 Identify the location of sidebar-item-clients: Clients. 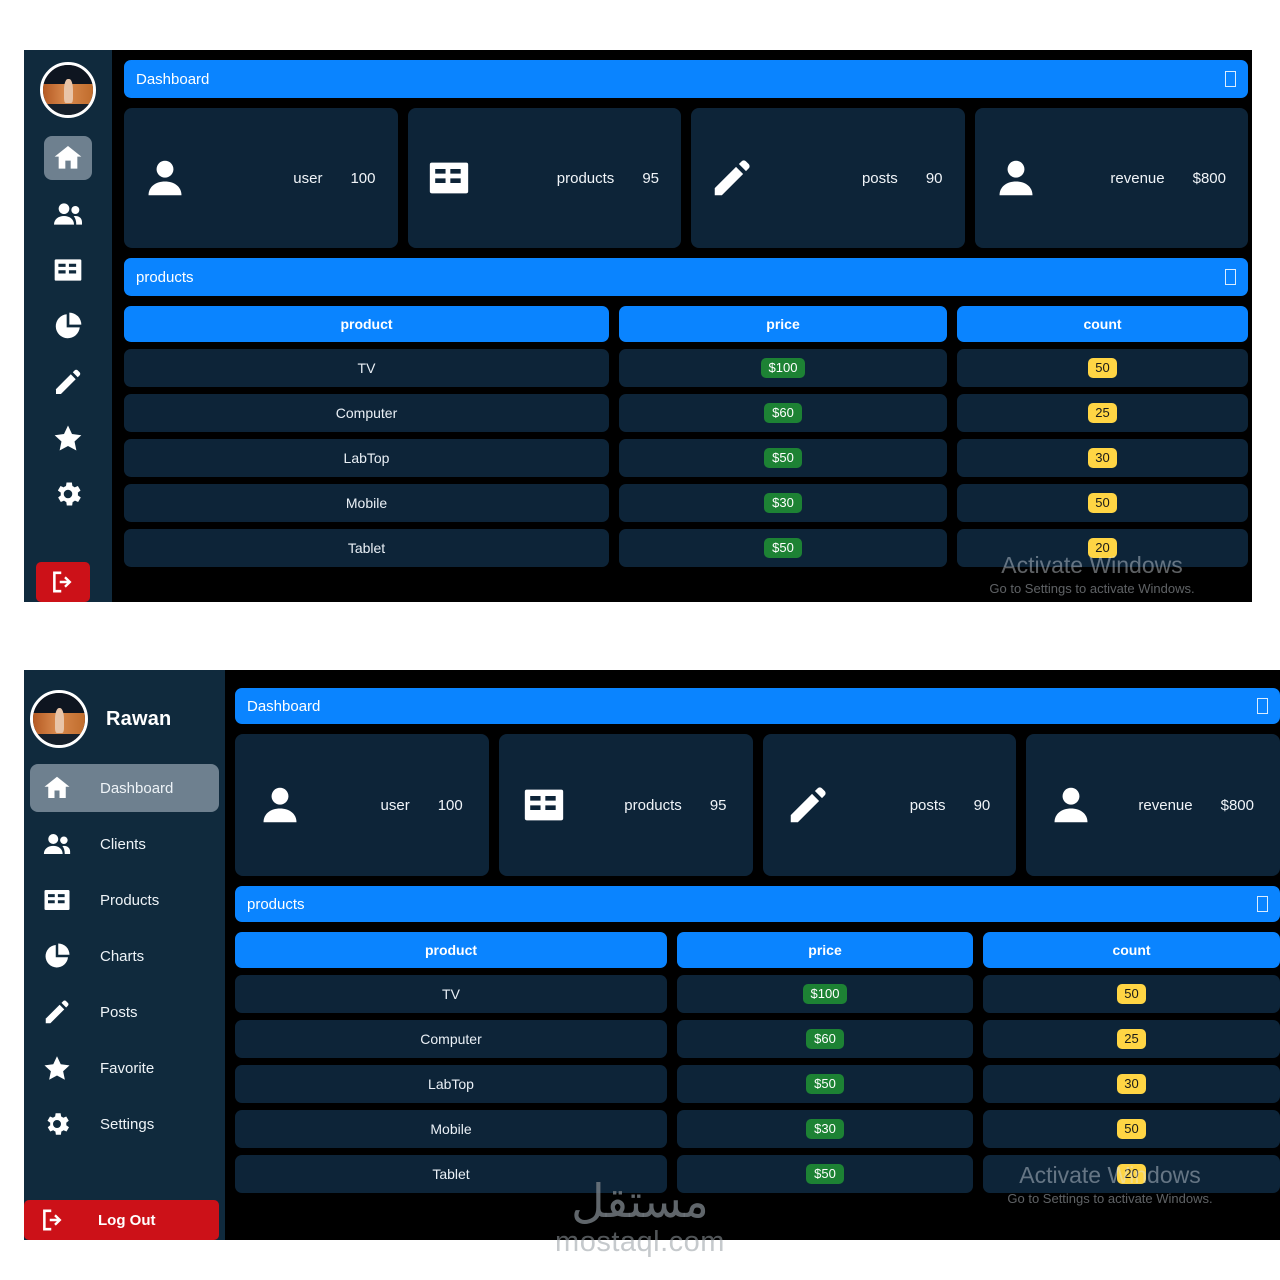
(124, 844).